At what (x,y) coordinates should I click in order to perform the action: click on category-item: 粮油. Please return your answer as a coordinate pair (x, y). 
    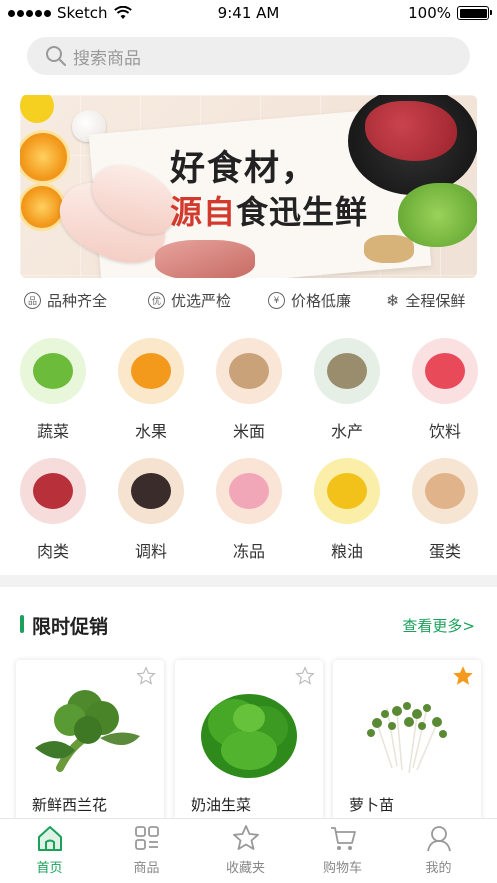
    Looking at the image, I should click on (347, 510).